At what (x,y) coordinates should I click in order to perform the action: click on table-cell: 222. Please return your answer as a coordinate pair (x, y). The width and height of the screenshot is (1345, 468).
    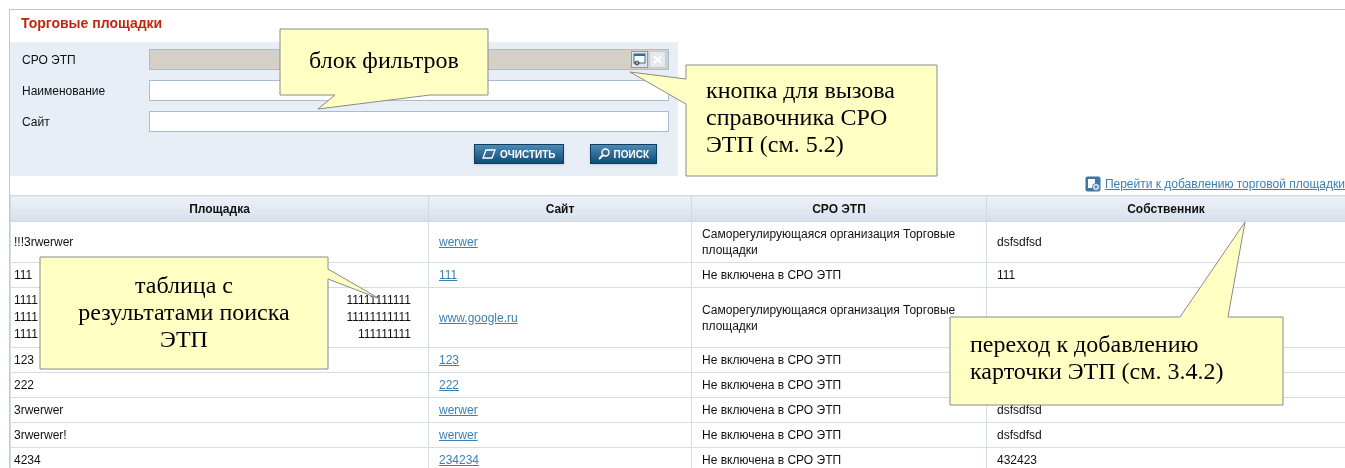
    Looking at the image, I should click on (219, 385).